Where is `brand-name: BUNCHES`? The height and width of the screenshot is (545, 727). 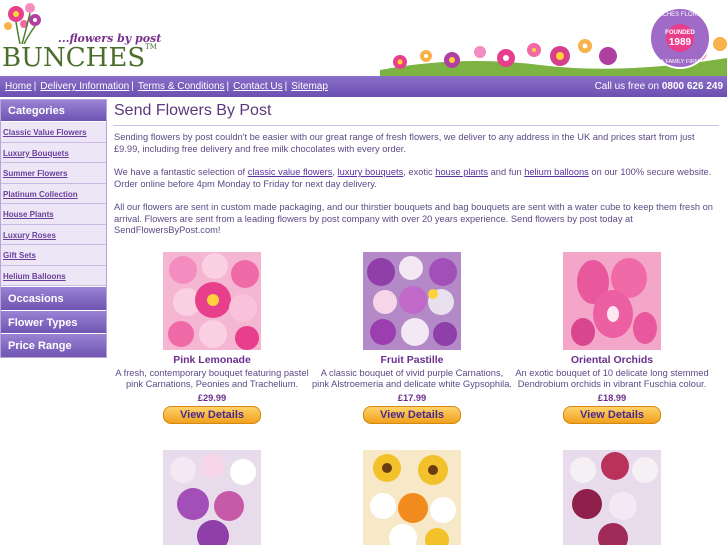 brand-name: BUNCHES is located at coordinates (74, 58).